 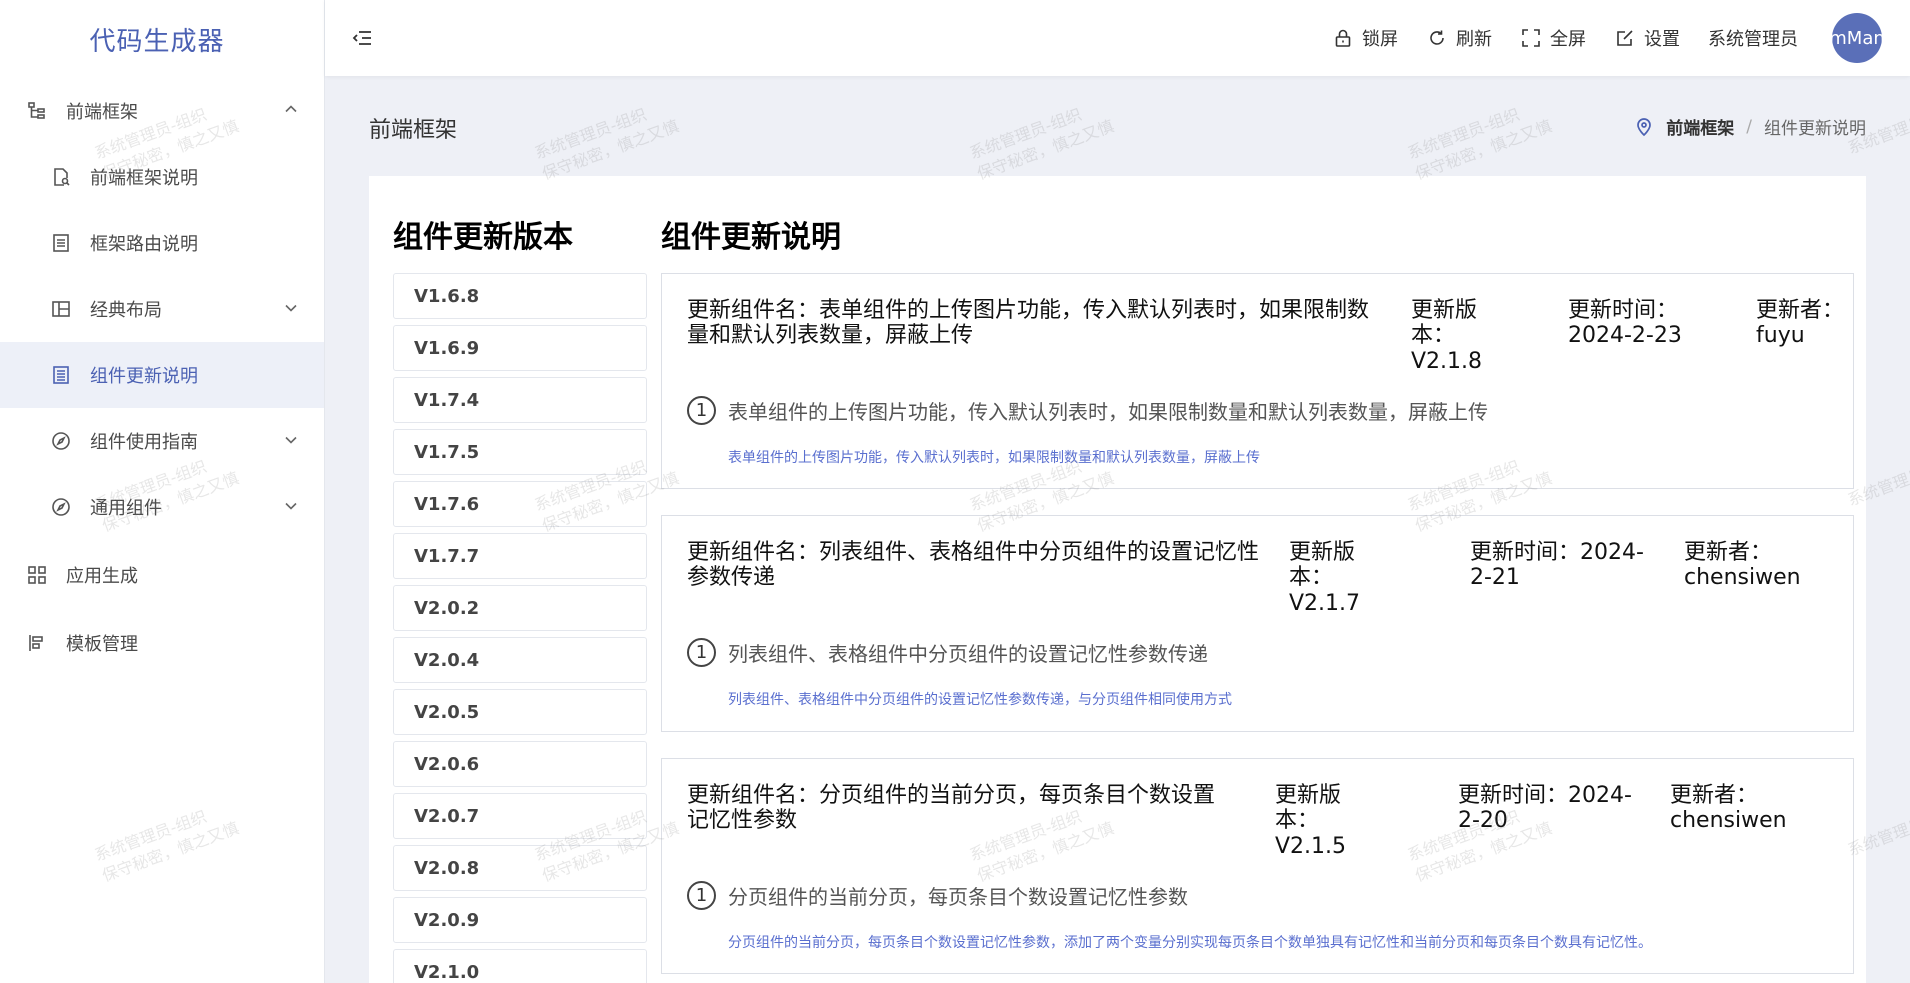 I want to click on lock-screen-button: 锁屏, so click(x=1365, y=38).